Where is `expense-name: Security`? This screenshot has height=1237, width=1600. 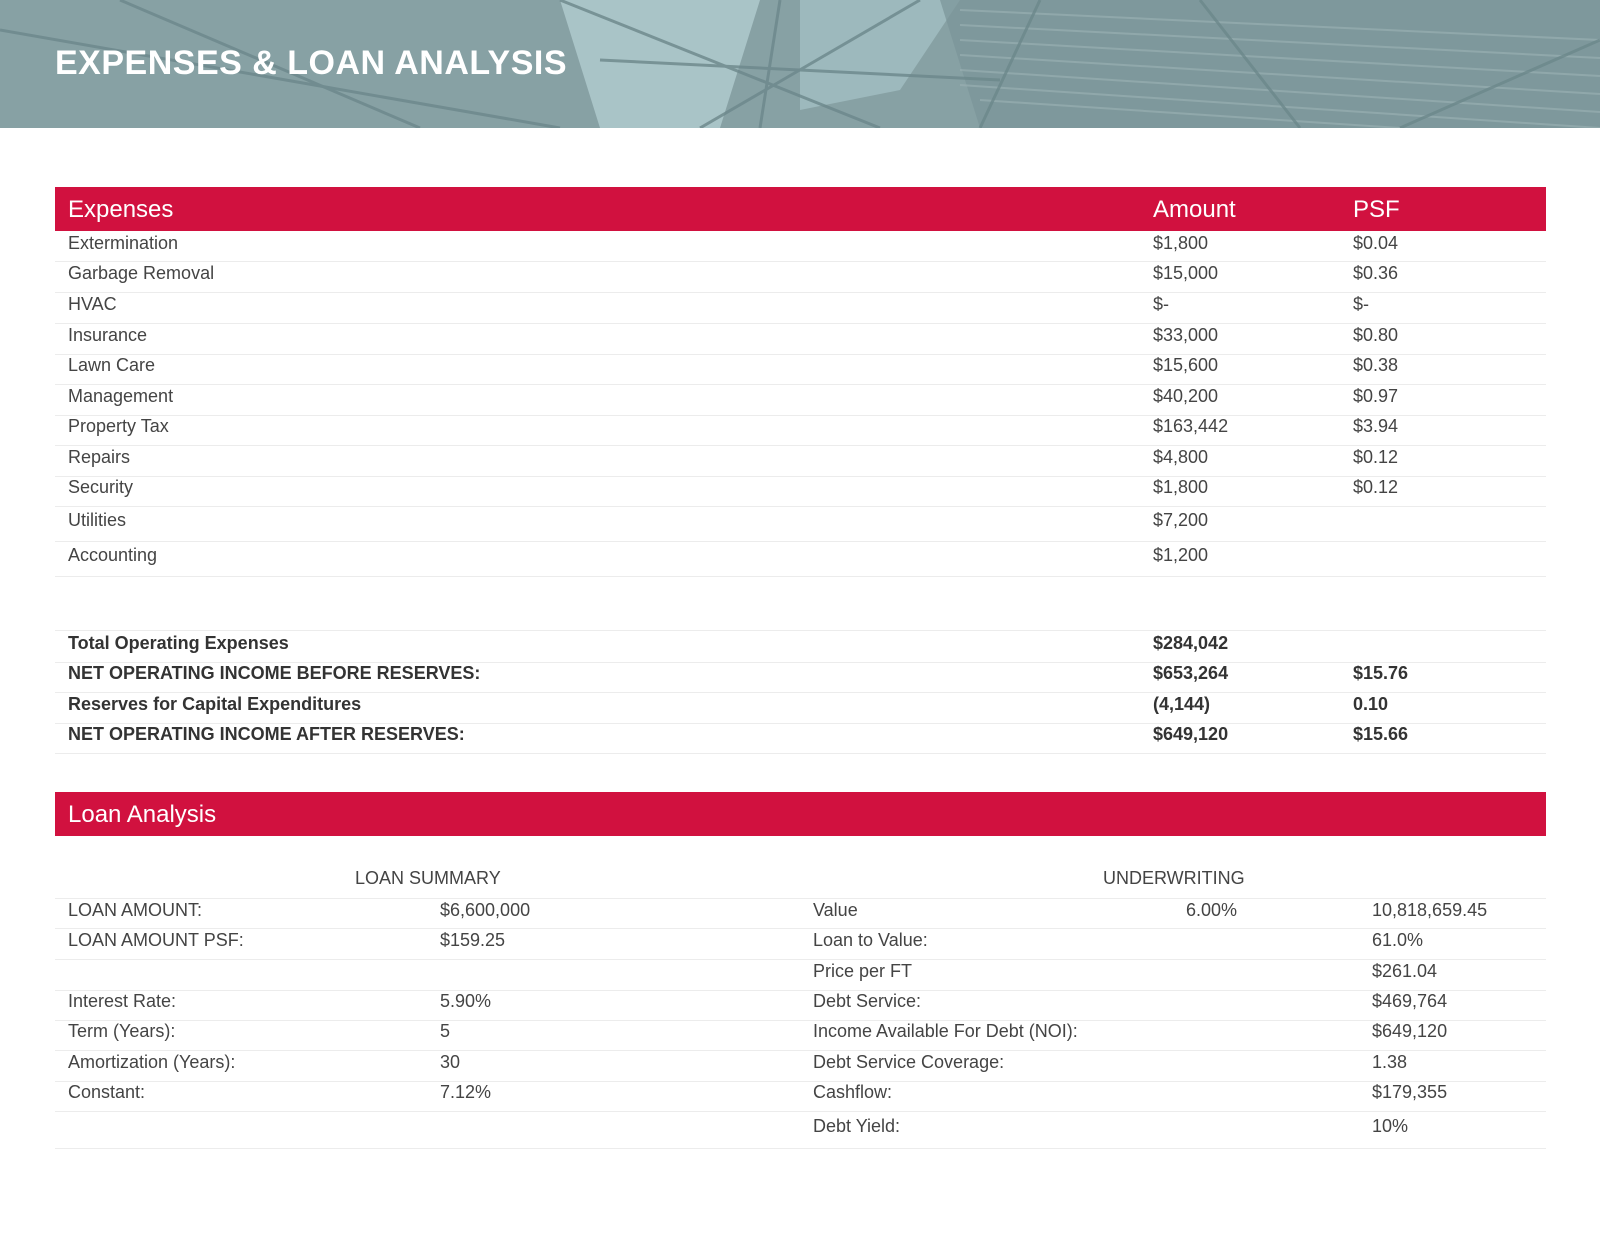 expense-name: Security is located at coordinates (101, 487).